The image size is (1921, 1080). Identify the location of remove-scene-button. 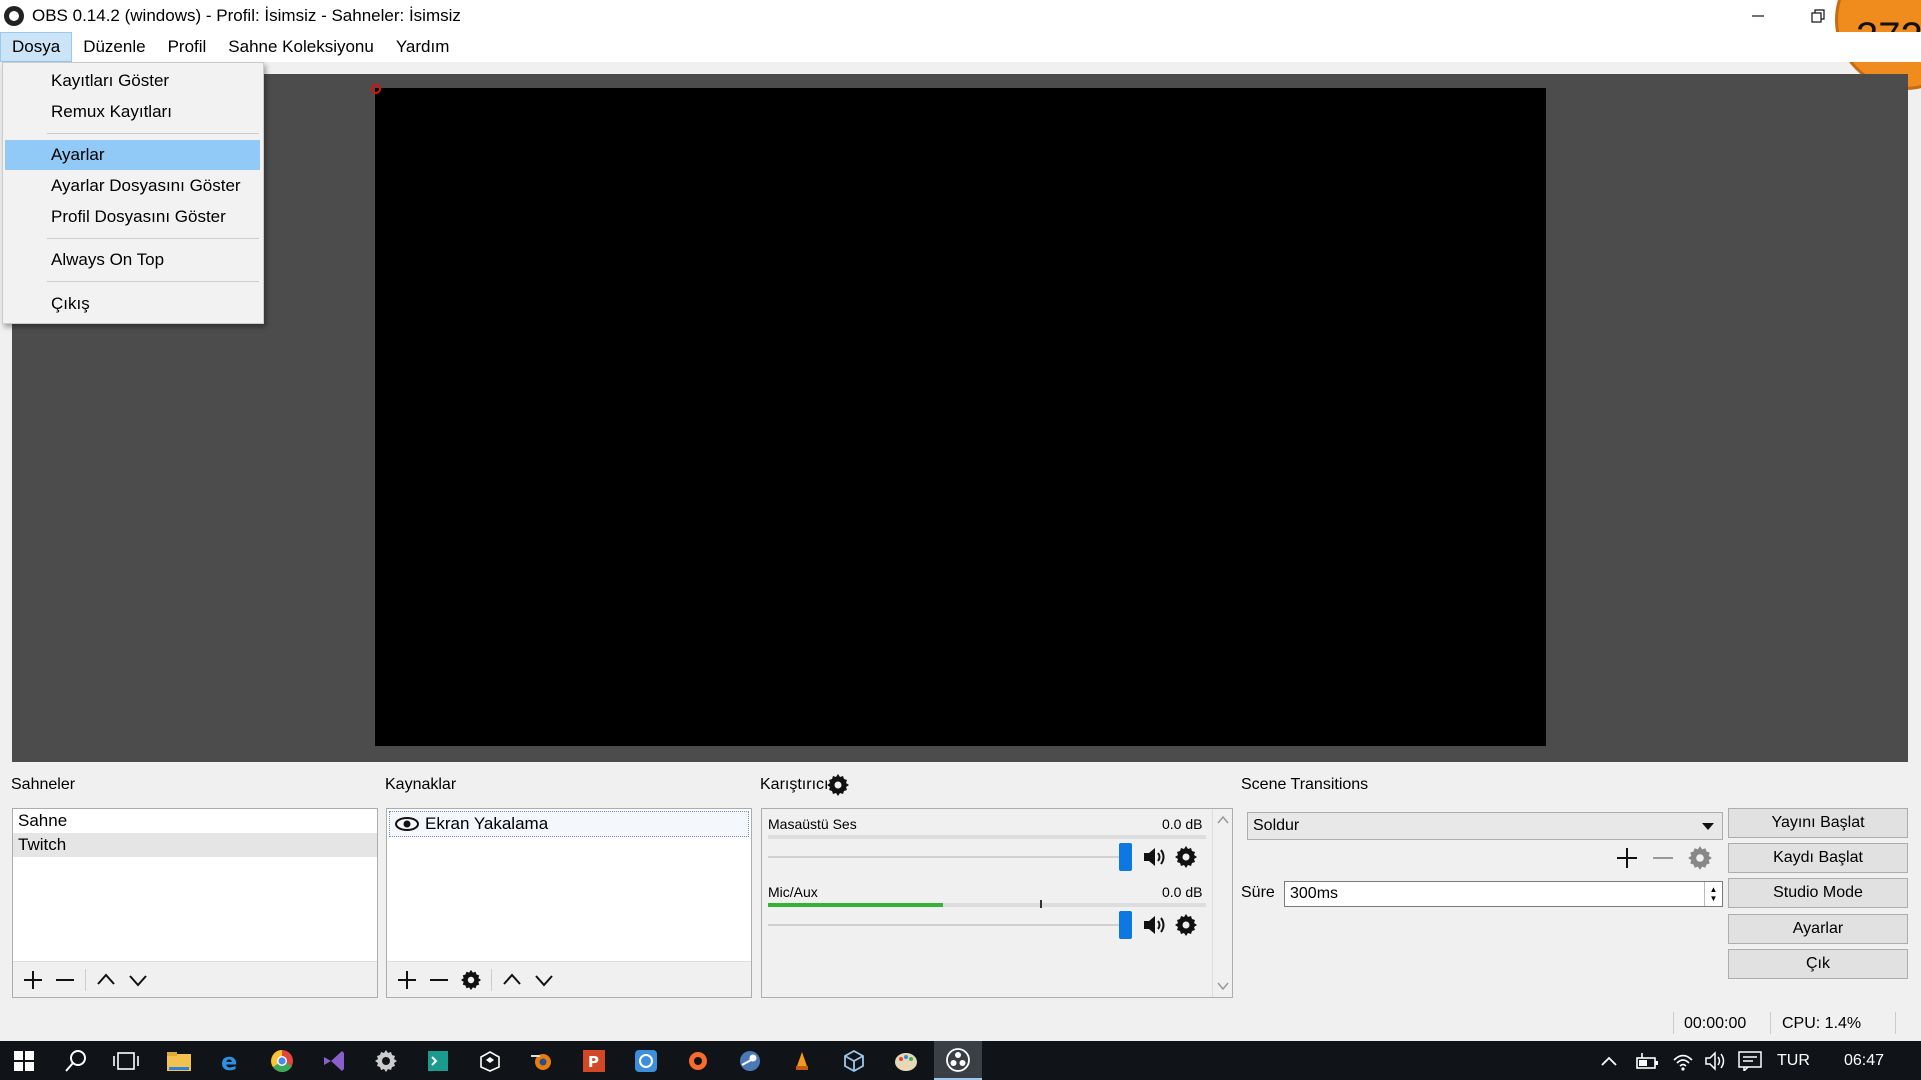
(65, 980).